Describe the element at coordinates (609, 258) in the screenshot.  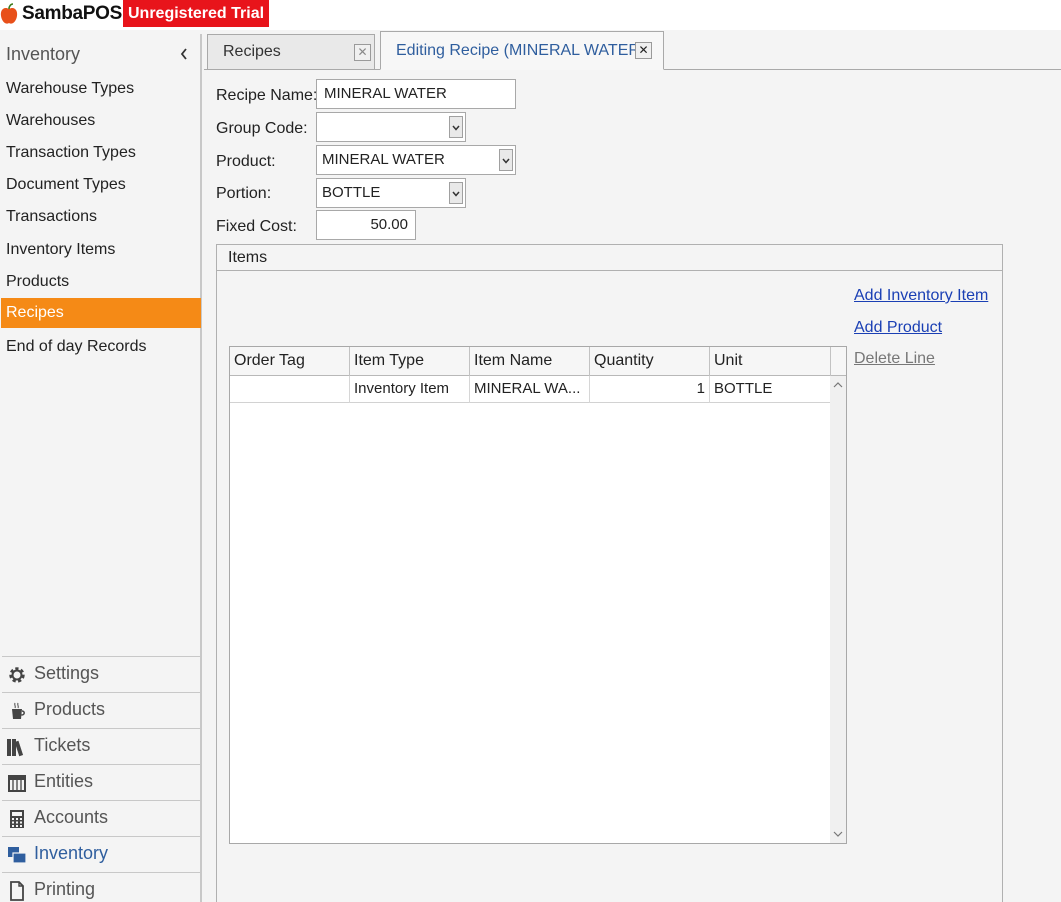
I see `items-header: Items` at that location.